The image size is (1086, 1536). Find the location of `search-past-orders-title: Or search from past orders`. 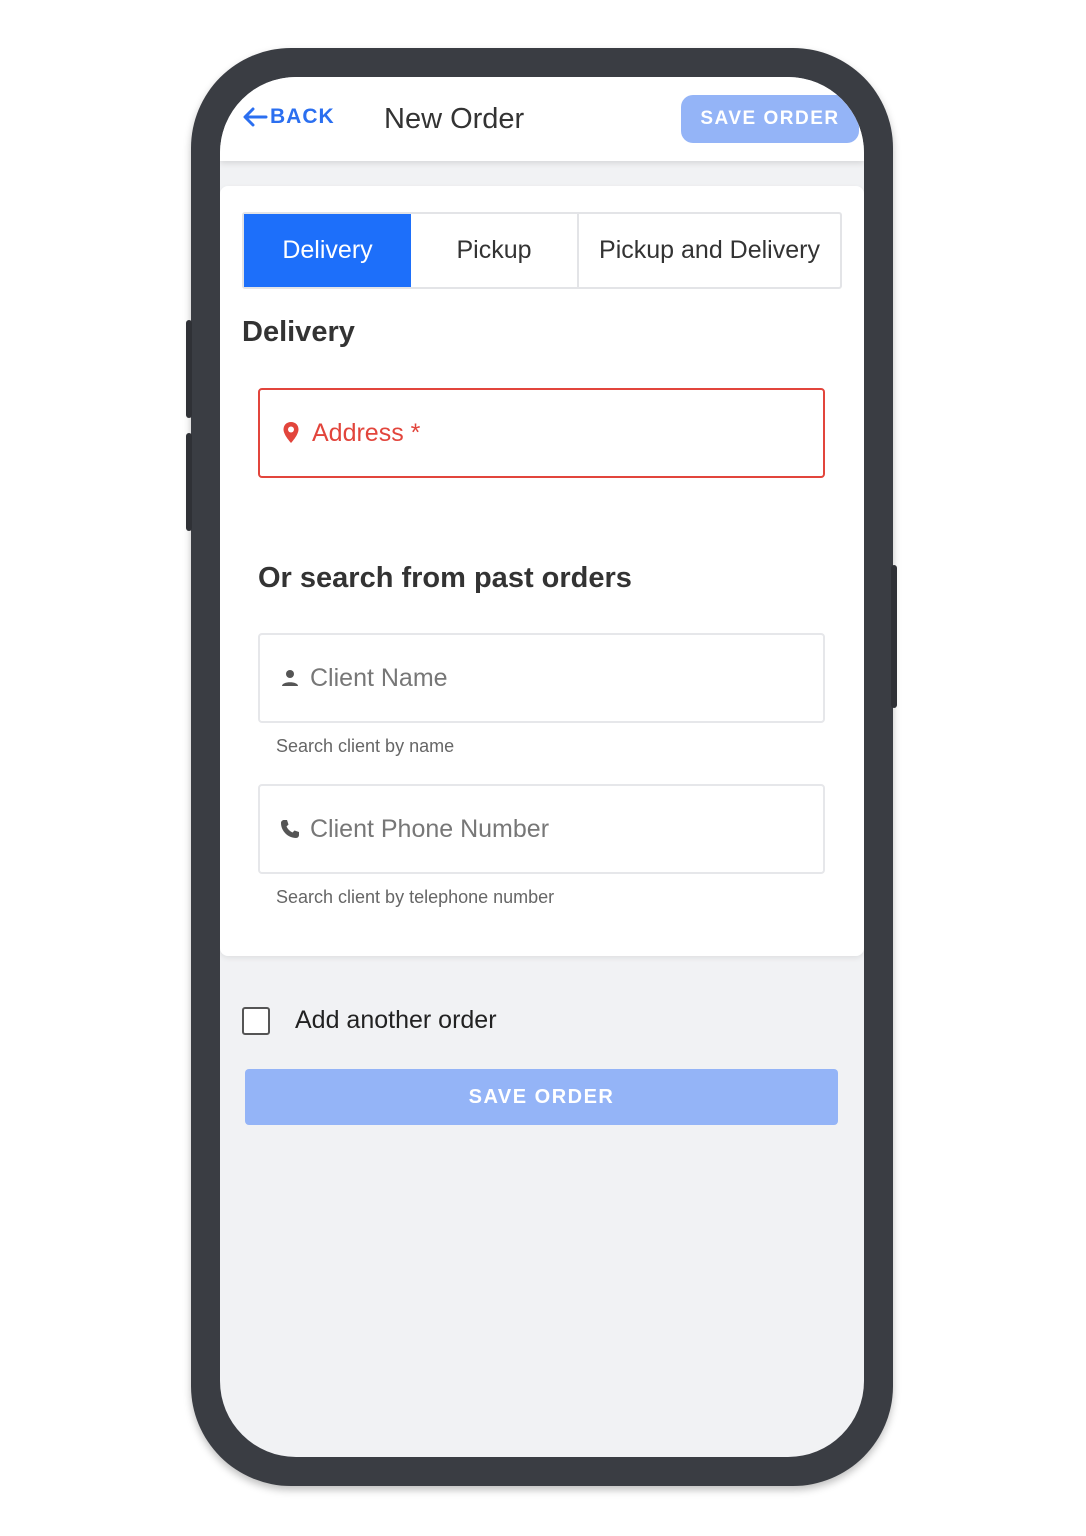

search-past-orders-title: Or search from past orders is located at coordinates (445, 578).